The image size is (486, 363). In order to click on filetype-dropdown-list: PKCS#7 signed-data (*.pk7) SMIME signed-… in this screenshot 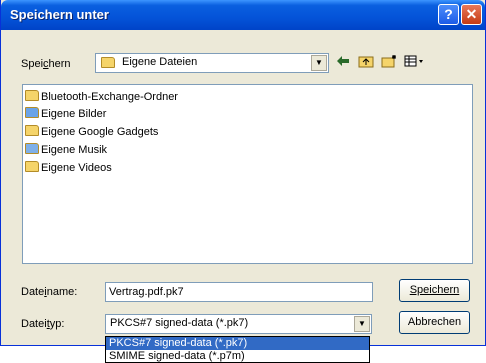, I will do `click(237, 349)`.